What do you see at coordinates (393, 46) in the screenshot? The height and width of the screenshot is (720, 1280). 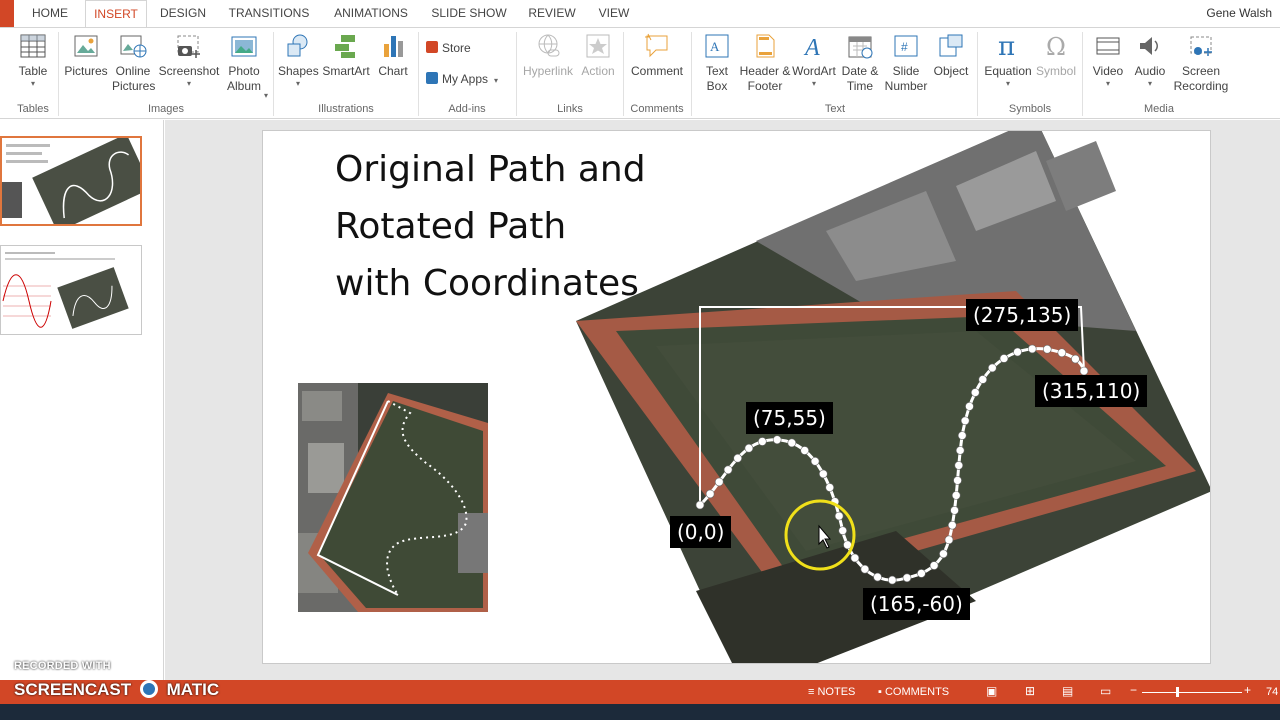 I see `chart-icon` at bounding box center [393, 46].